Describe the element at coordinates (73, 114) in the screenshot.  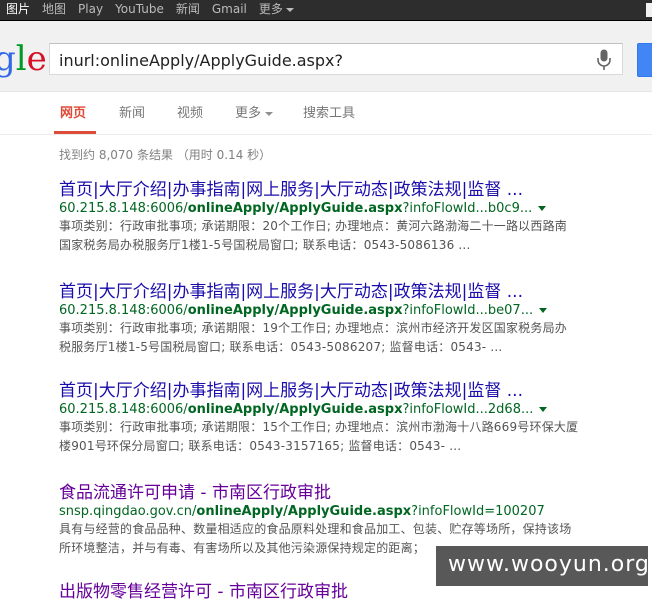
I see `tab-web: 网页` at that location.